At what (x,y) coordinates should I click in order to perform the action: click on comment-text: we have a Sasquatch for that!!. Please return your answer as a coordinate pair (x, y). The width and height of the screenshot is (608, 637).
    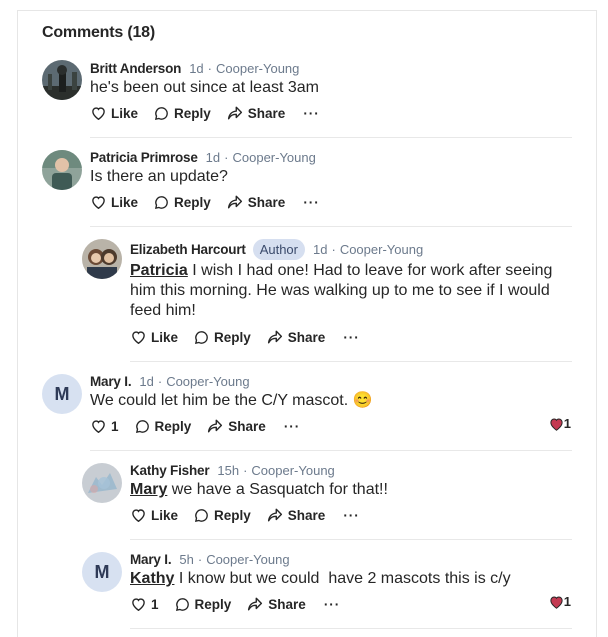
    Looking at the image, I should click on (277, 489).